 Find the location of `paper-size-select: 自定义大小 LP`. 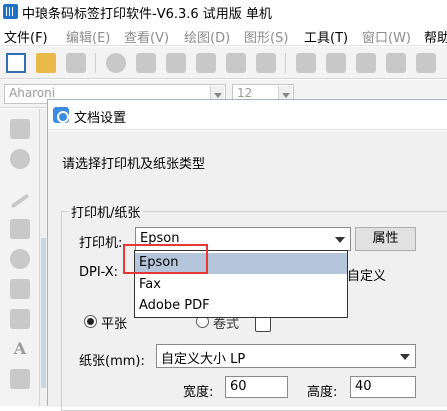

paper-size-select: 自定义大小 LP is located at coordinates (286, 356).